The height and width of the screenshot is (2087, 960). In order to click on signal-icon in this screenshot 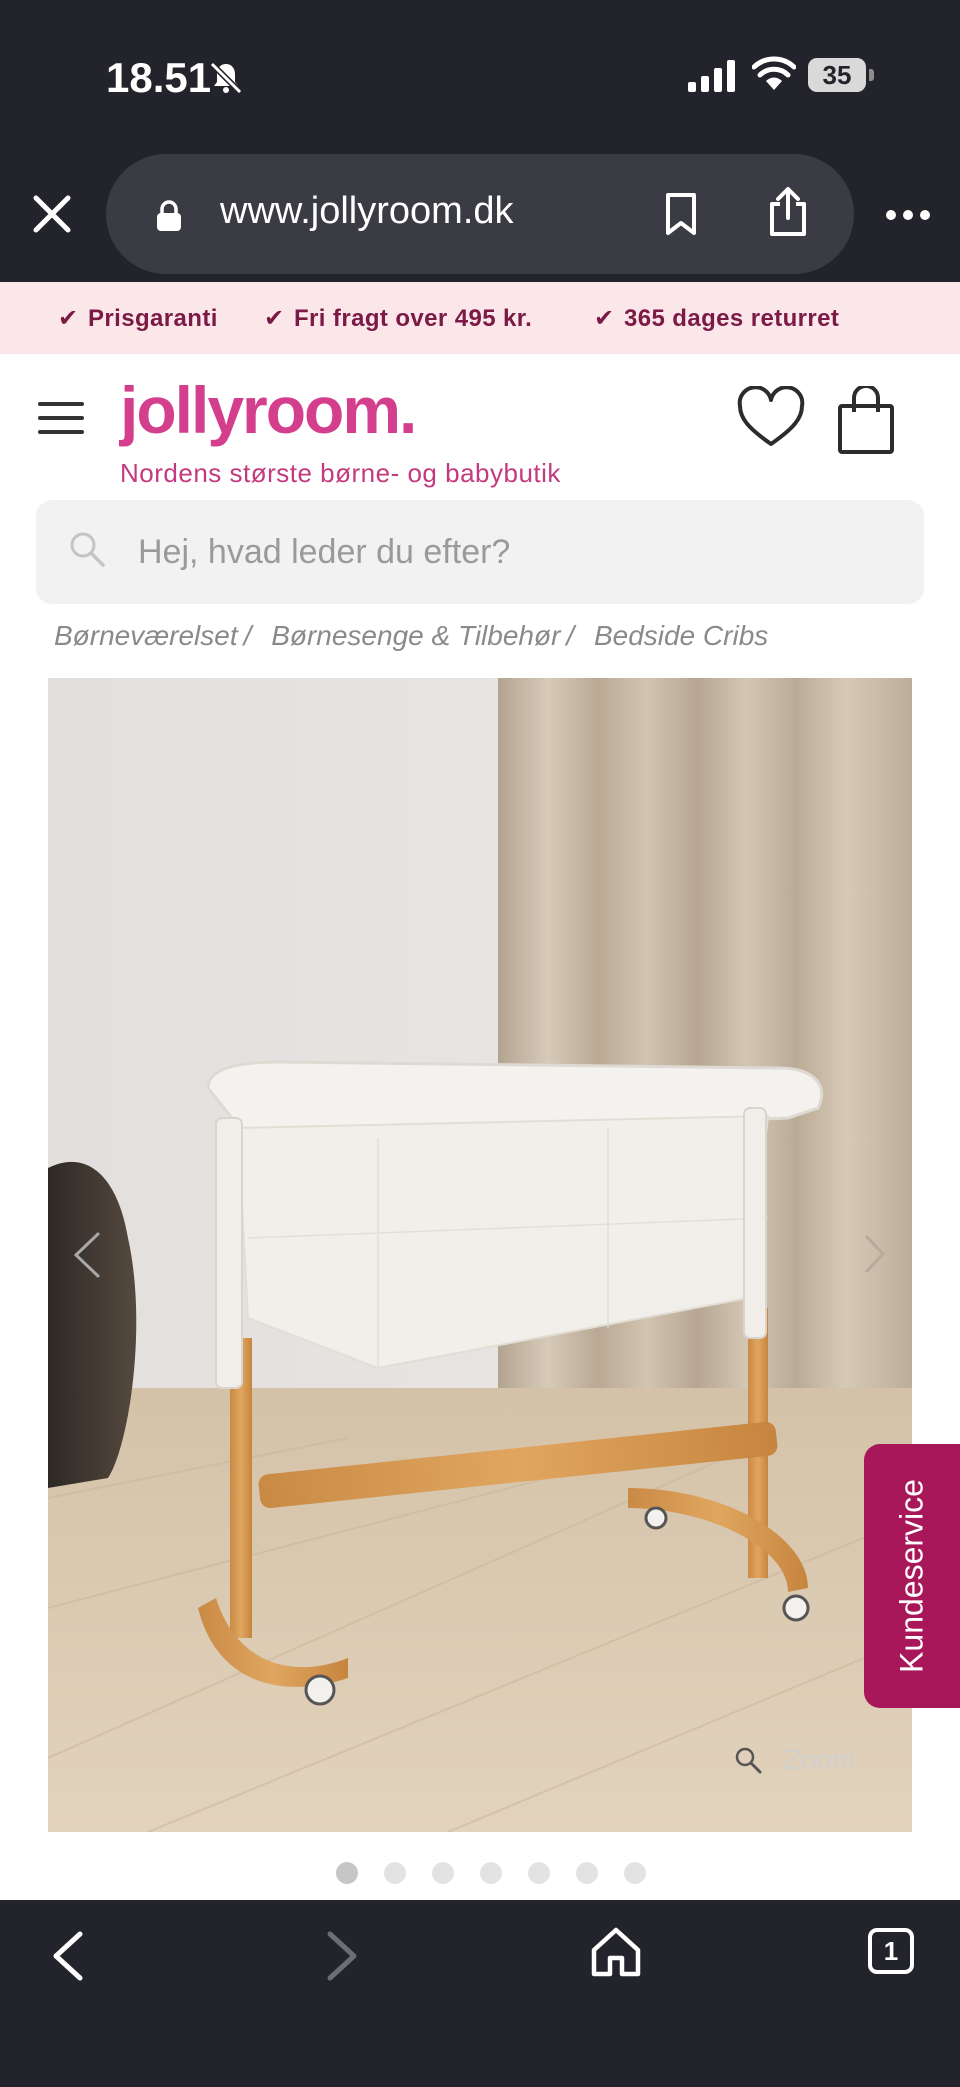, I will do `click(711, 76)`.